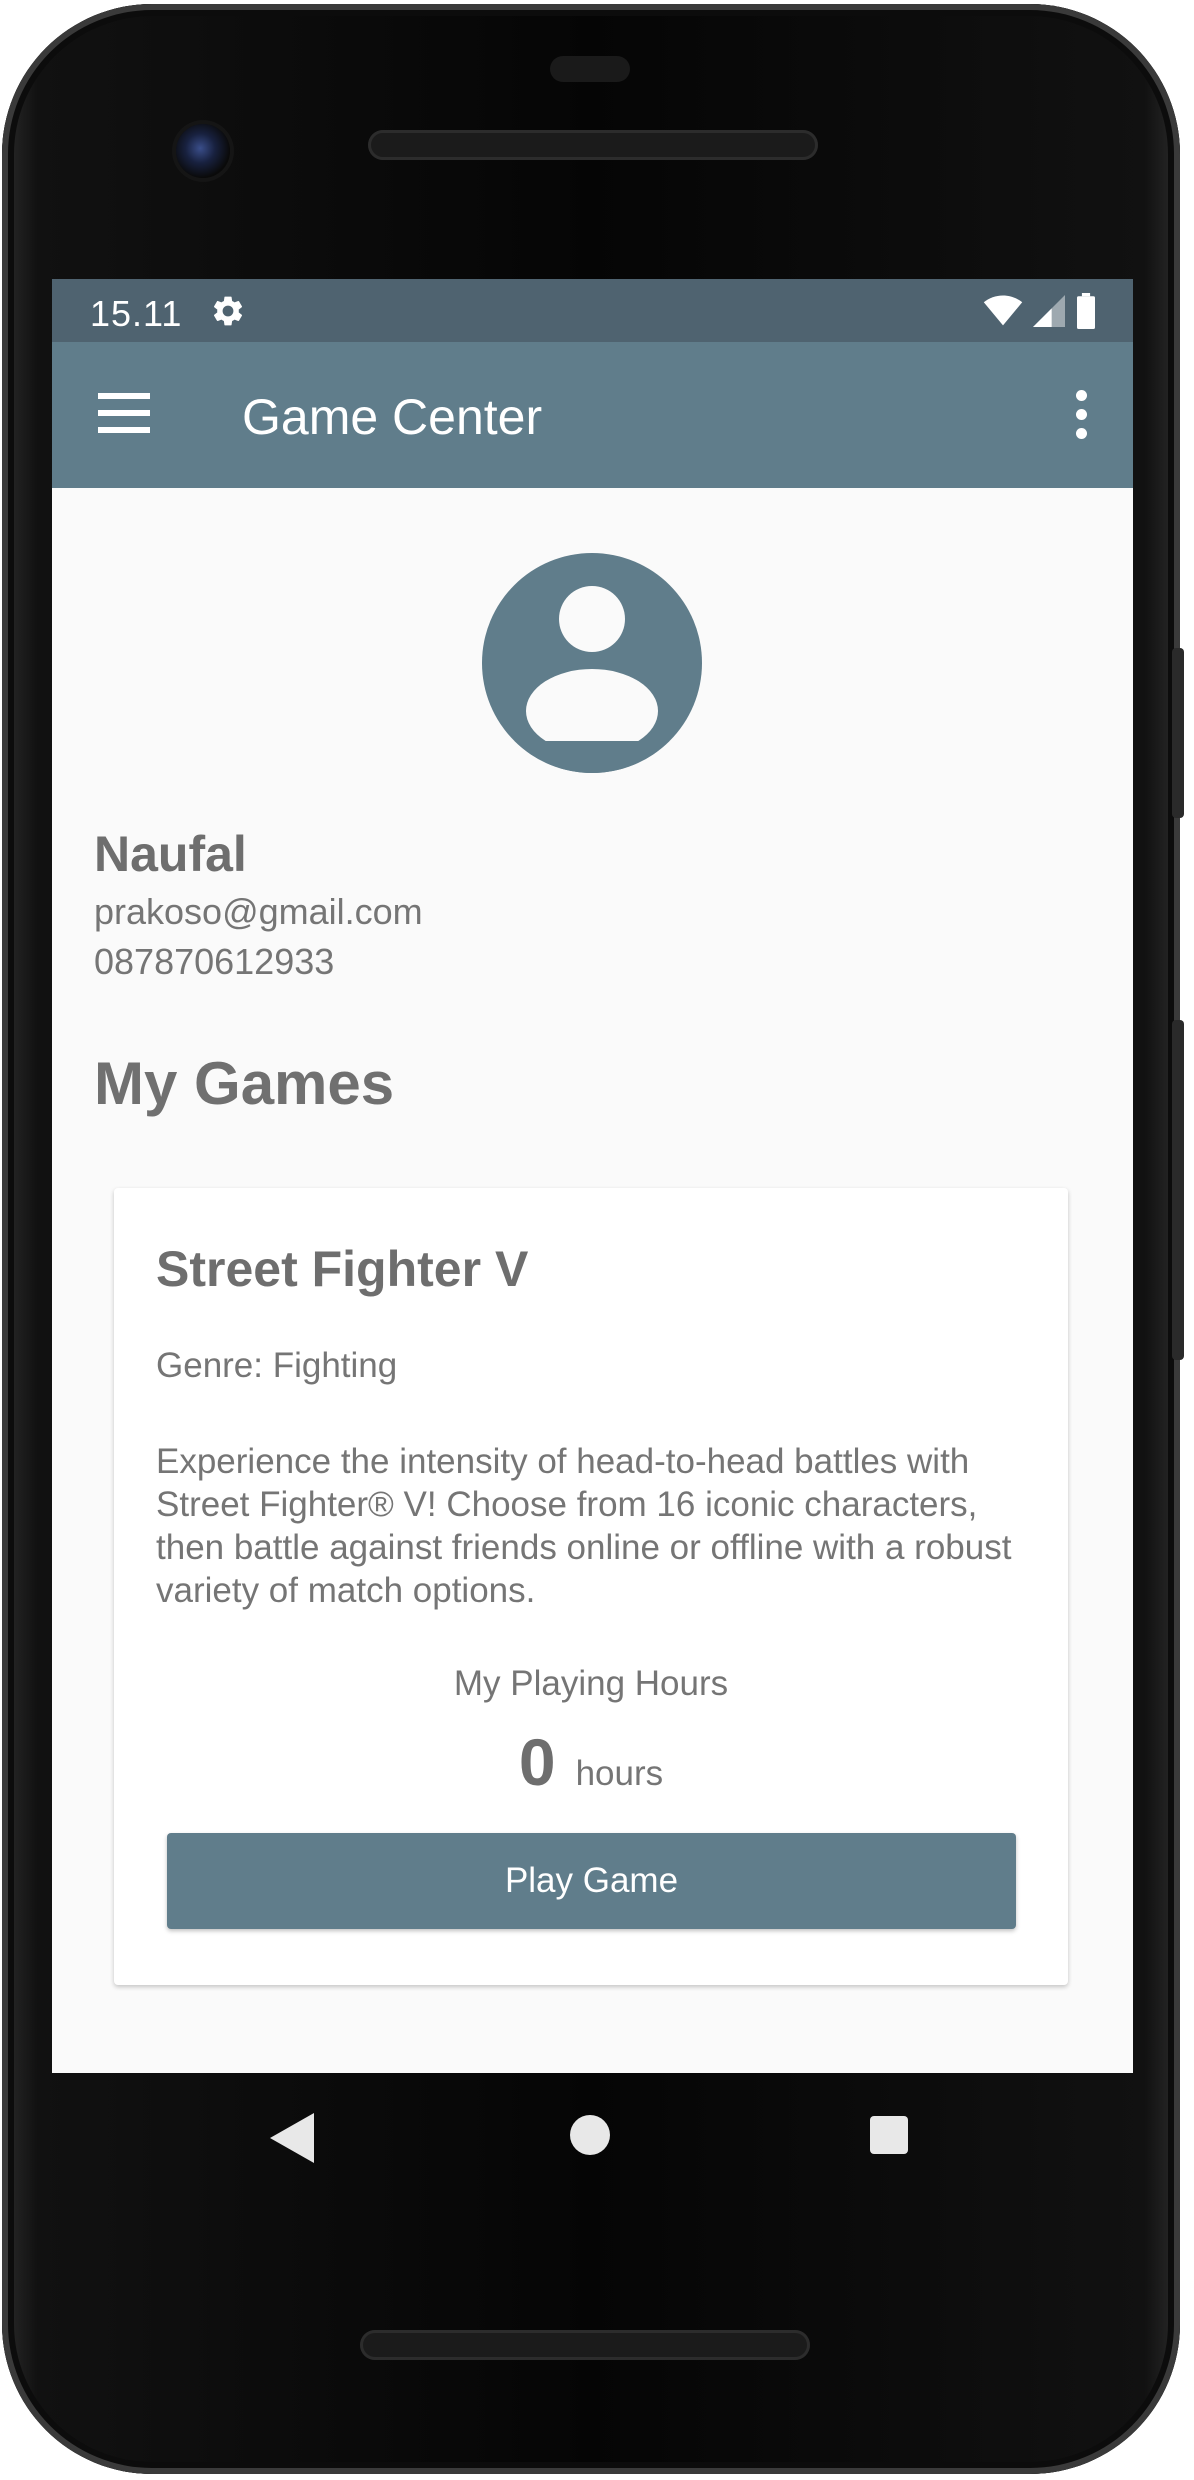  What do you see at coordinates (889, 2135) in the screenshot?
I see `recents-icon` at bounding box center [889, 2135].